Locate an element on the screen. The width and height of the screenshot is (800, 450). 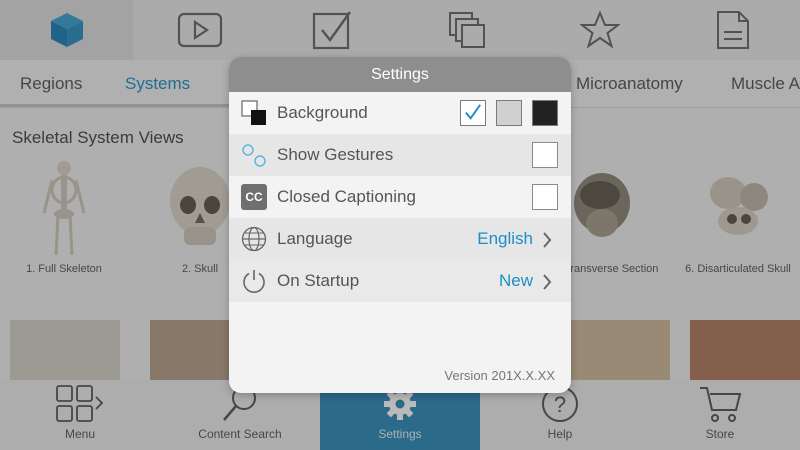
background-light-swatch is located at coordinates (473, 113).